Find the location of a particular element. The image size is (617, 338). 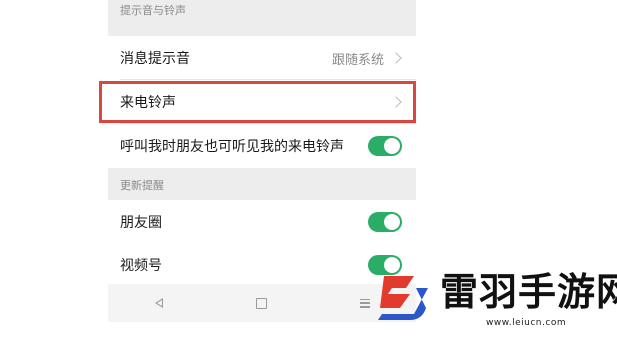

back-triangle-icon is located at coordinates (158, 303).